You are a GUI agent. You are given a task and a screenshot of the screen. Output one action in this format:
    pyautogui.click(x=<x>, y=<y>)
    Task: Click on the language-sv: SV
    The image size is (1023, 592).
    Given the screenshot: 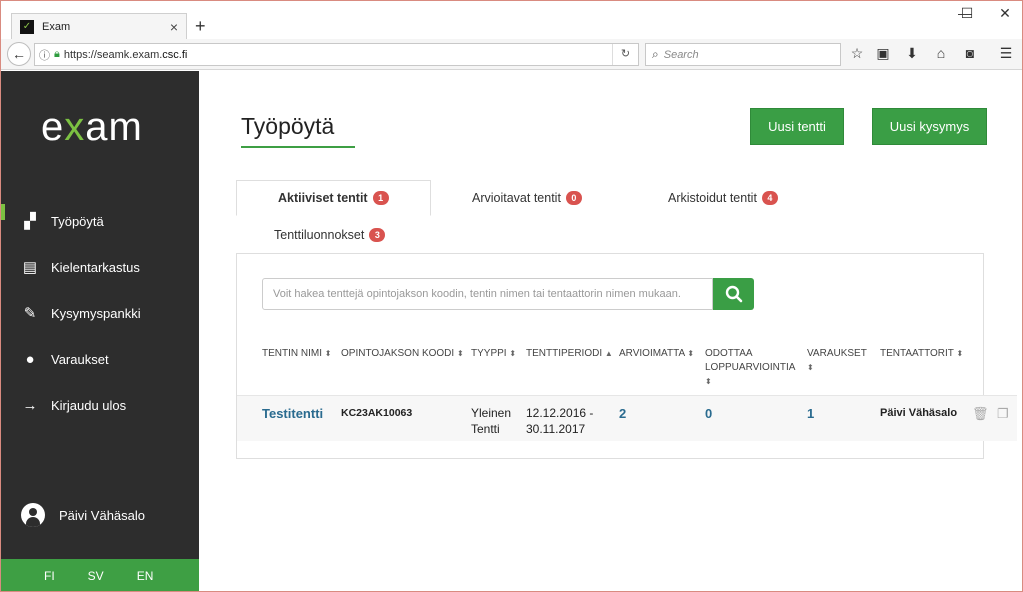 What is the action you would take?
    pyautogui.click(x=96, y=576)
    